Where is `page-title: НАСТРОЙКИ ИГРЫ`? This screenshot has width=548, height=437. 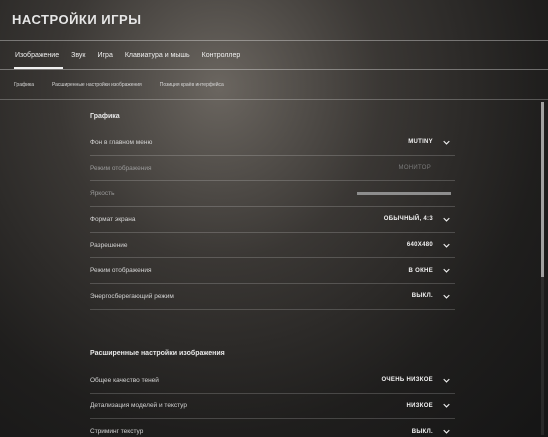
page-title: НАСТРОЙКИ ИГРЫ is located at coordinates (77, 19).